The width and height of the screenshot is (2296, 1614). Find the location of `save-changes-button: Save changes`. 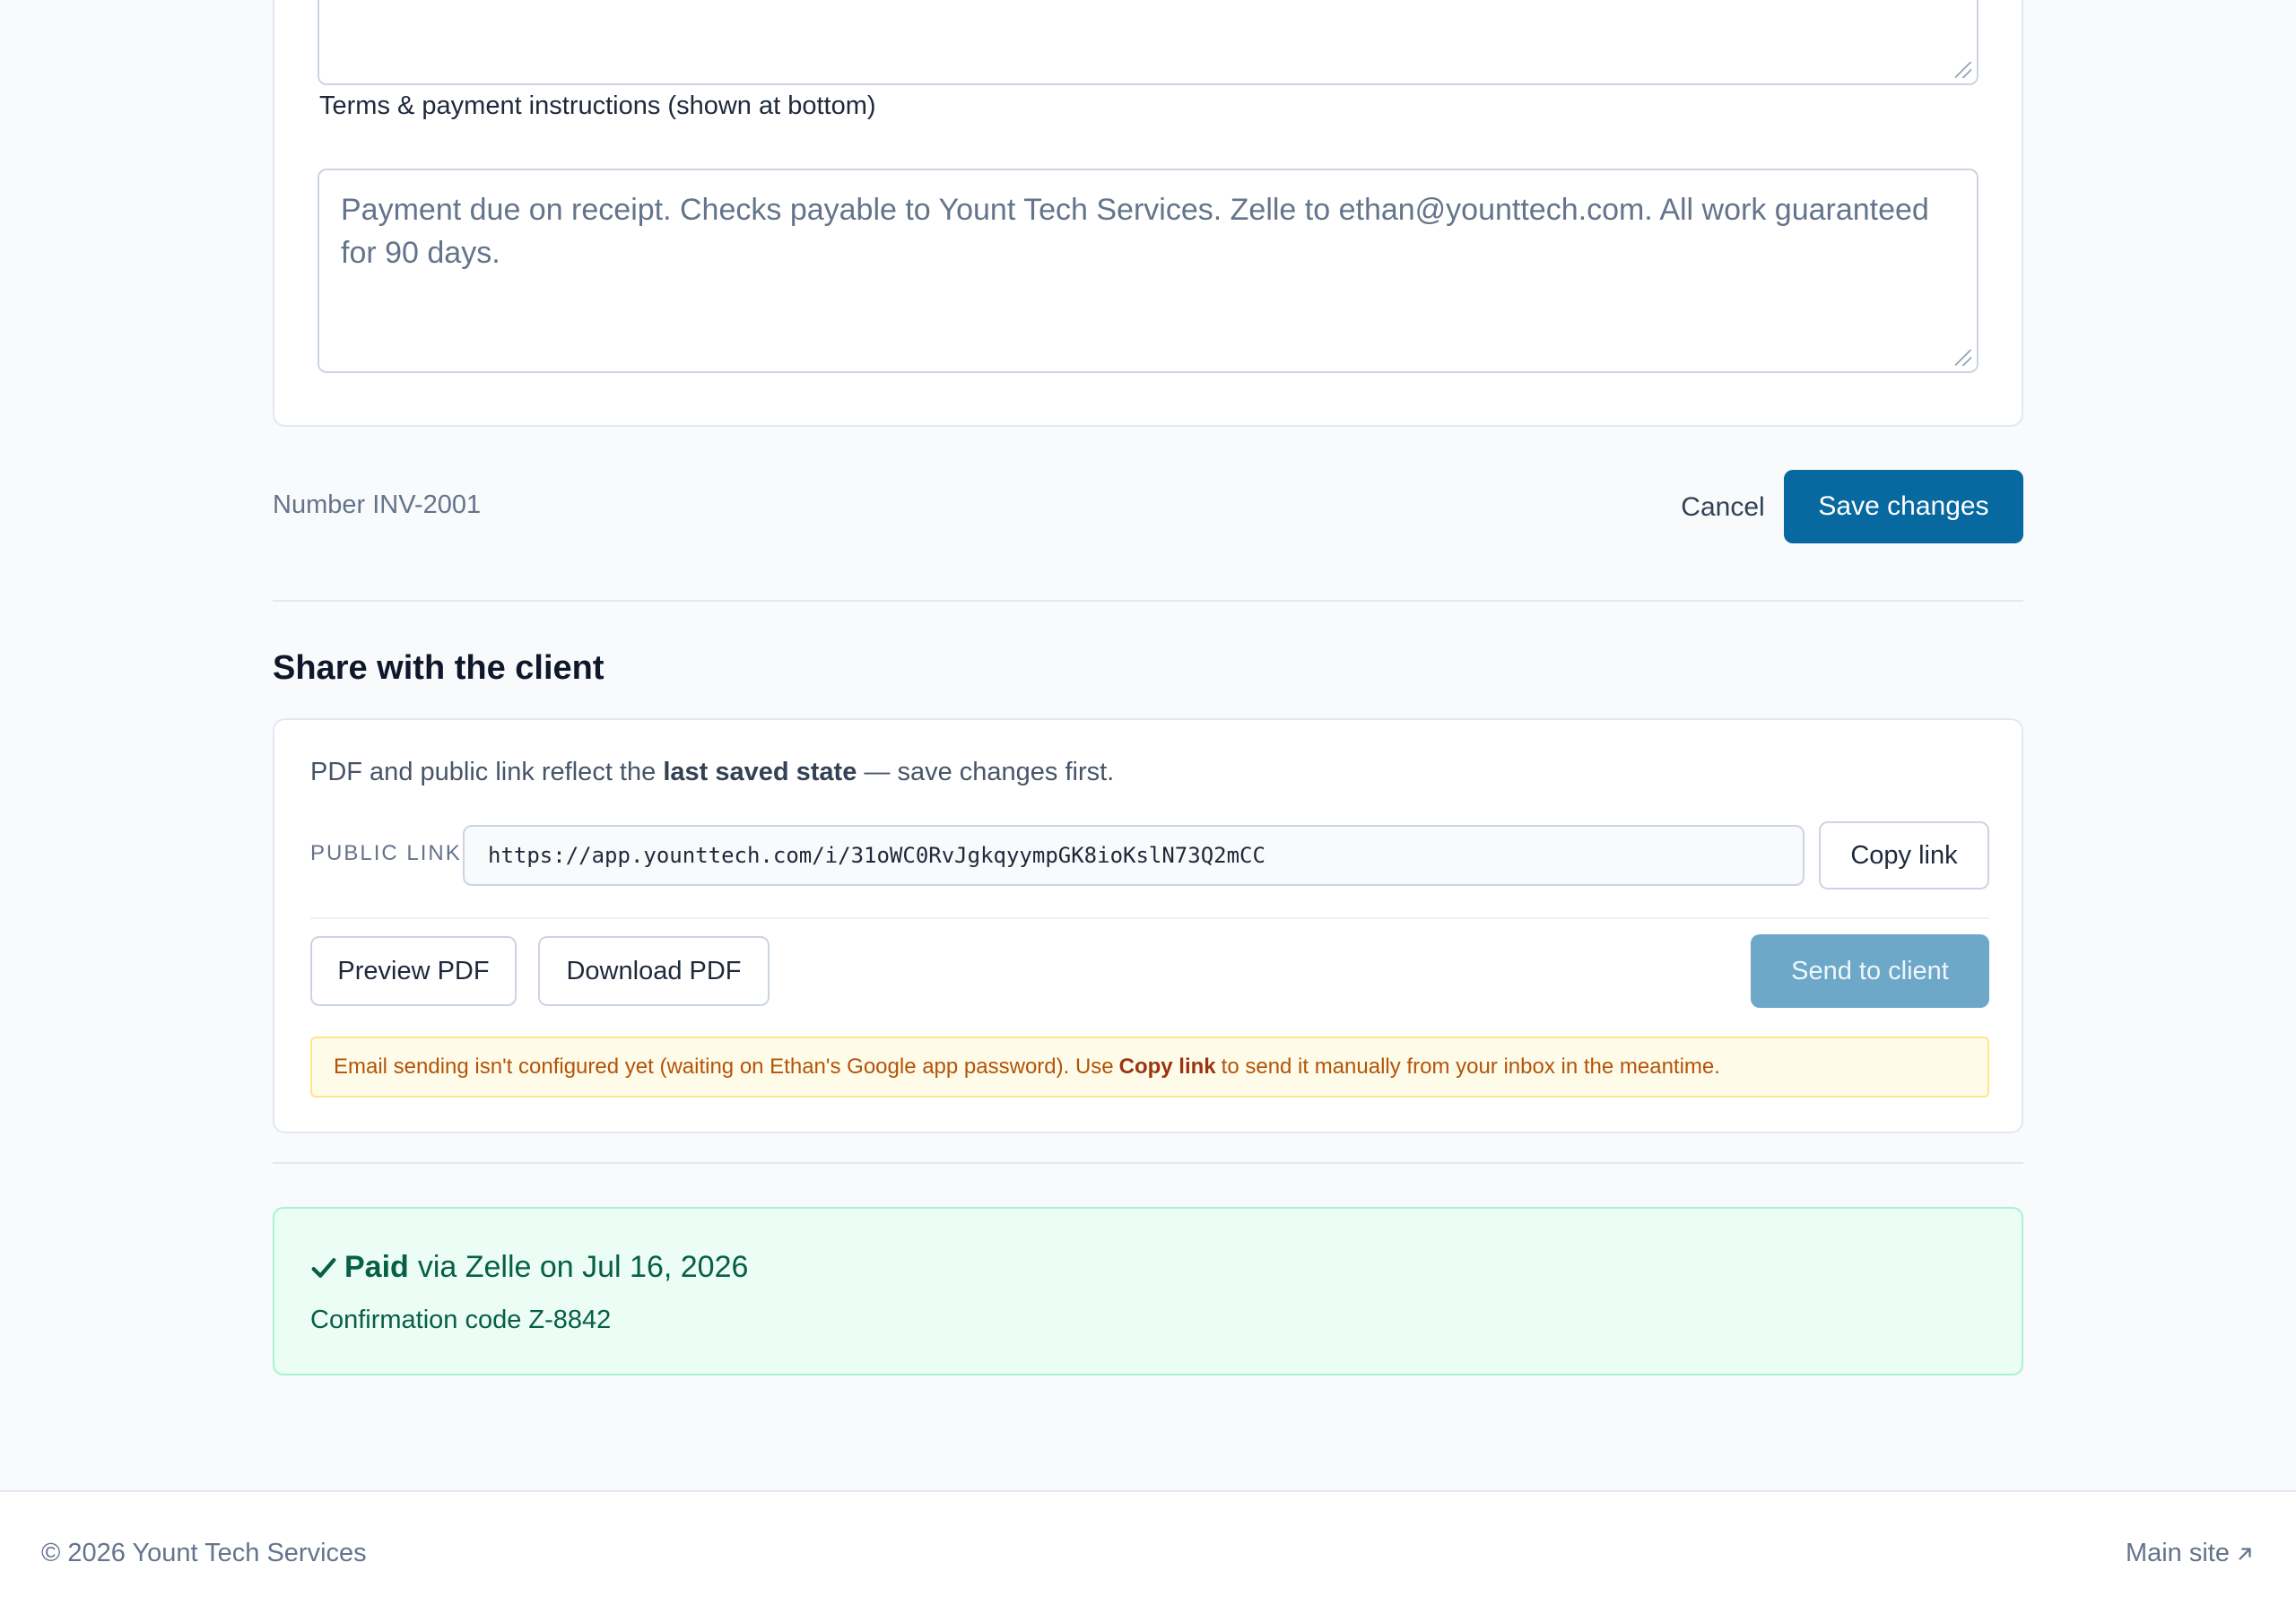

save-changes-button: Save changes is located at coordinates (1903, 506).